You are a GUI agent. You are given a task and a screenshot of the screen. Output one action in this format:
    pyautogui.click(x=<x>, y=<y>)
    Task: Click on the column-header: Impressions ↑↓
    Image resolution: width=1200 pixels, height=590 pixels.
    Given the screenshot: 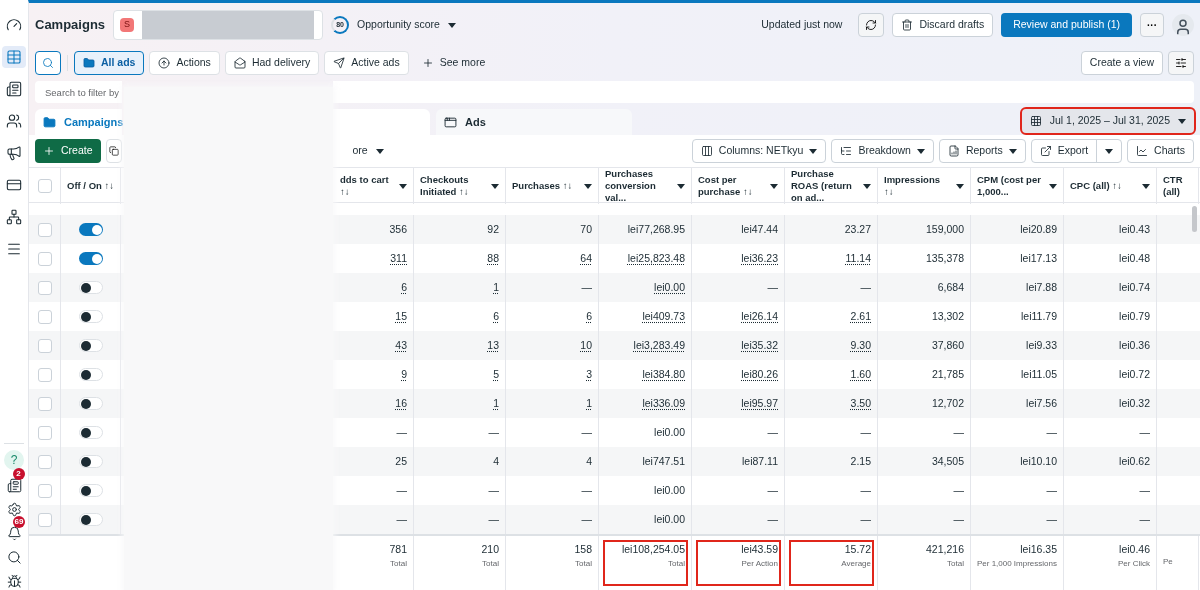 What is the action you would take?
    pyautogui.click(x=918, y=186)
    